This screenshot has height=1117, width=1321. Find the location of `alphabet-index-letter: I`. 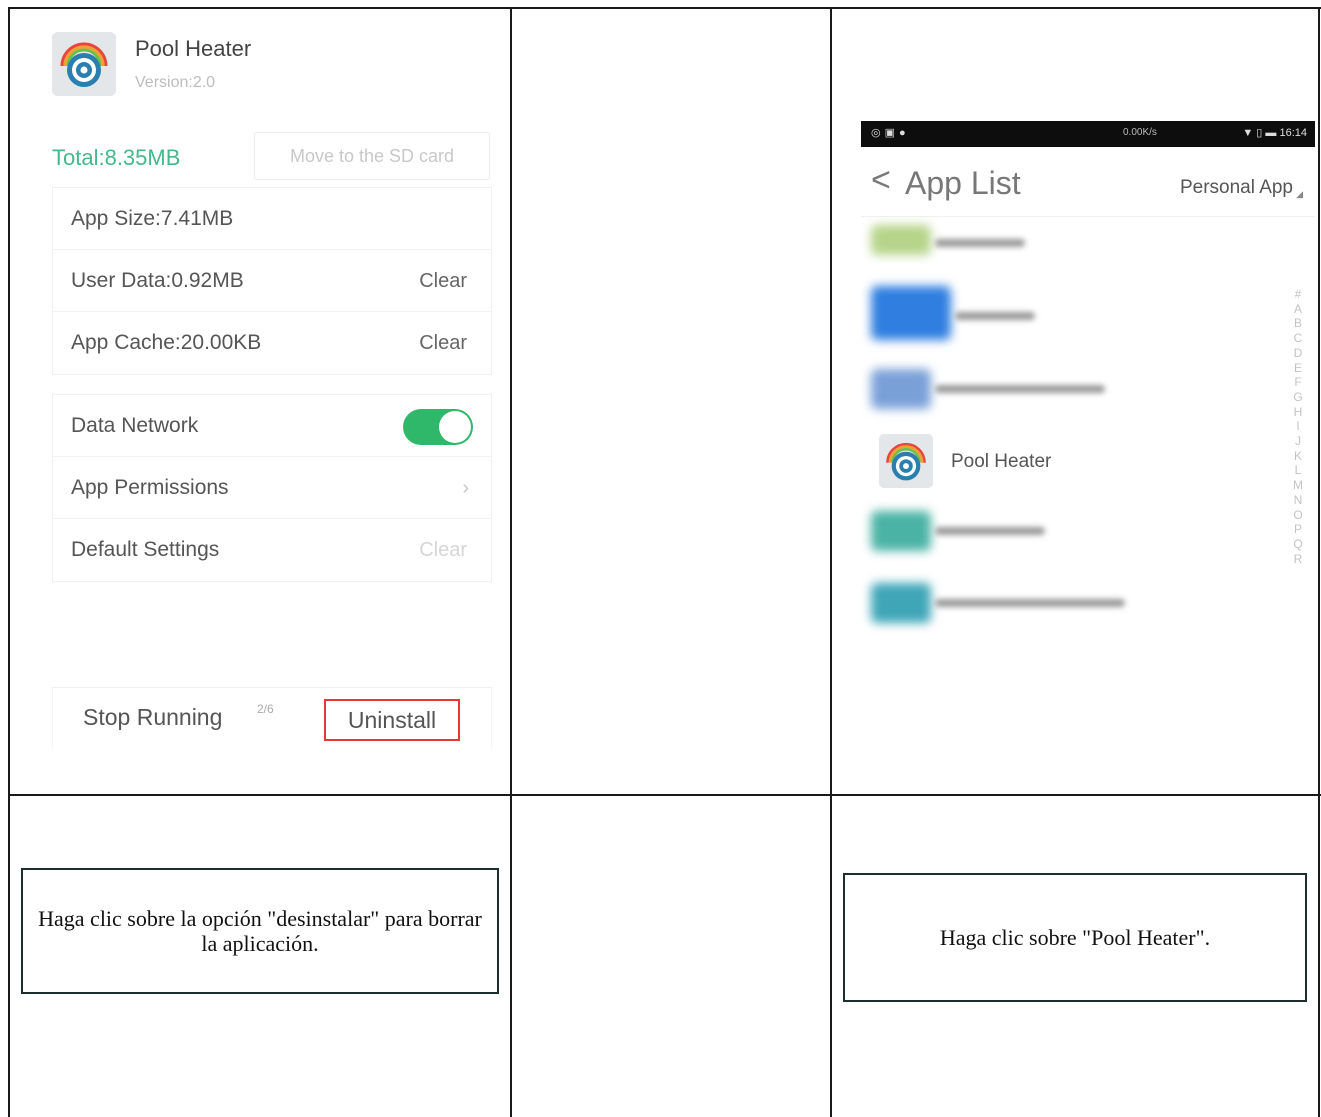

alphabet-index-letter: I is located at coordinates (1298, 426).